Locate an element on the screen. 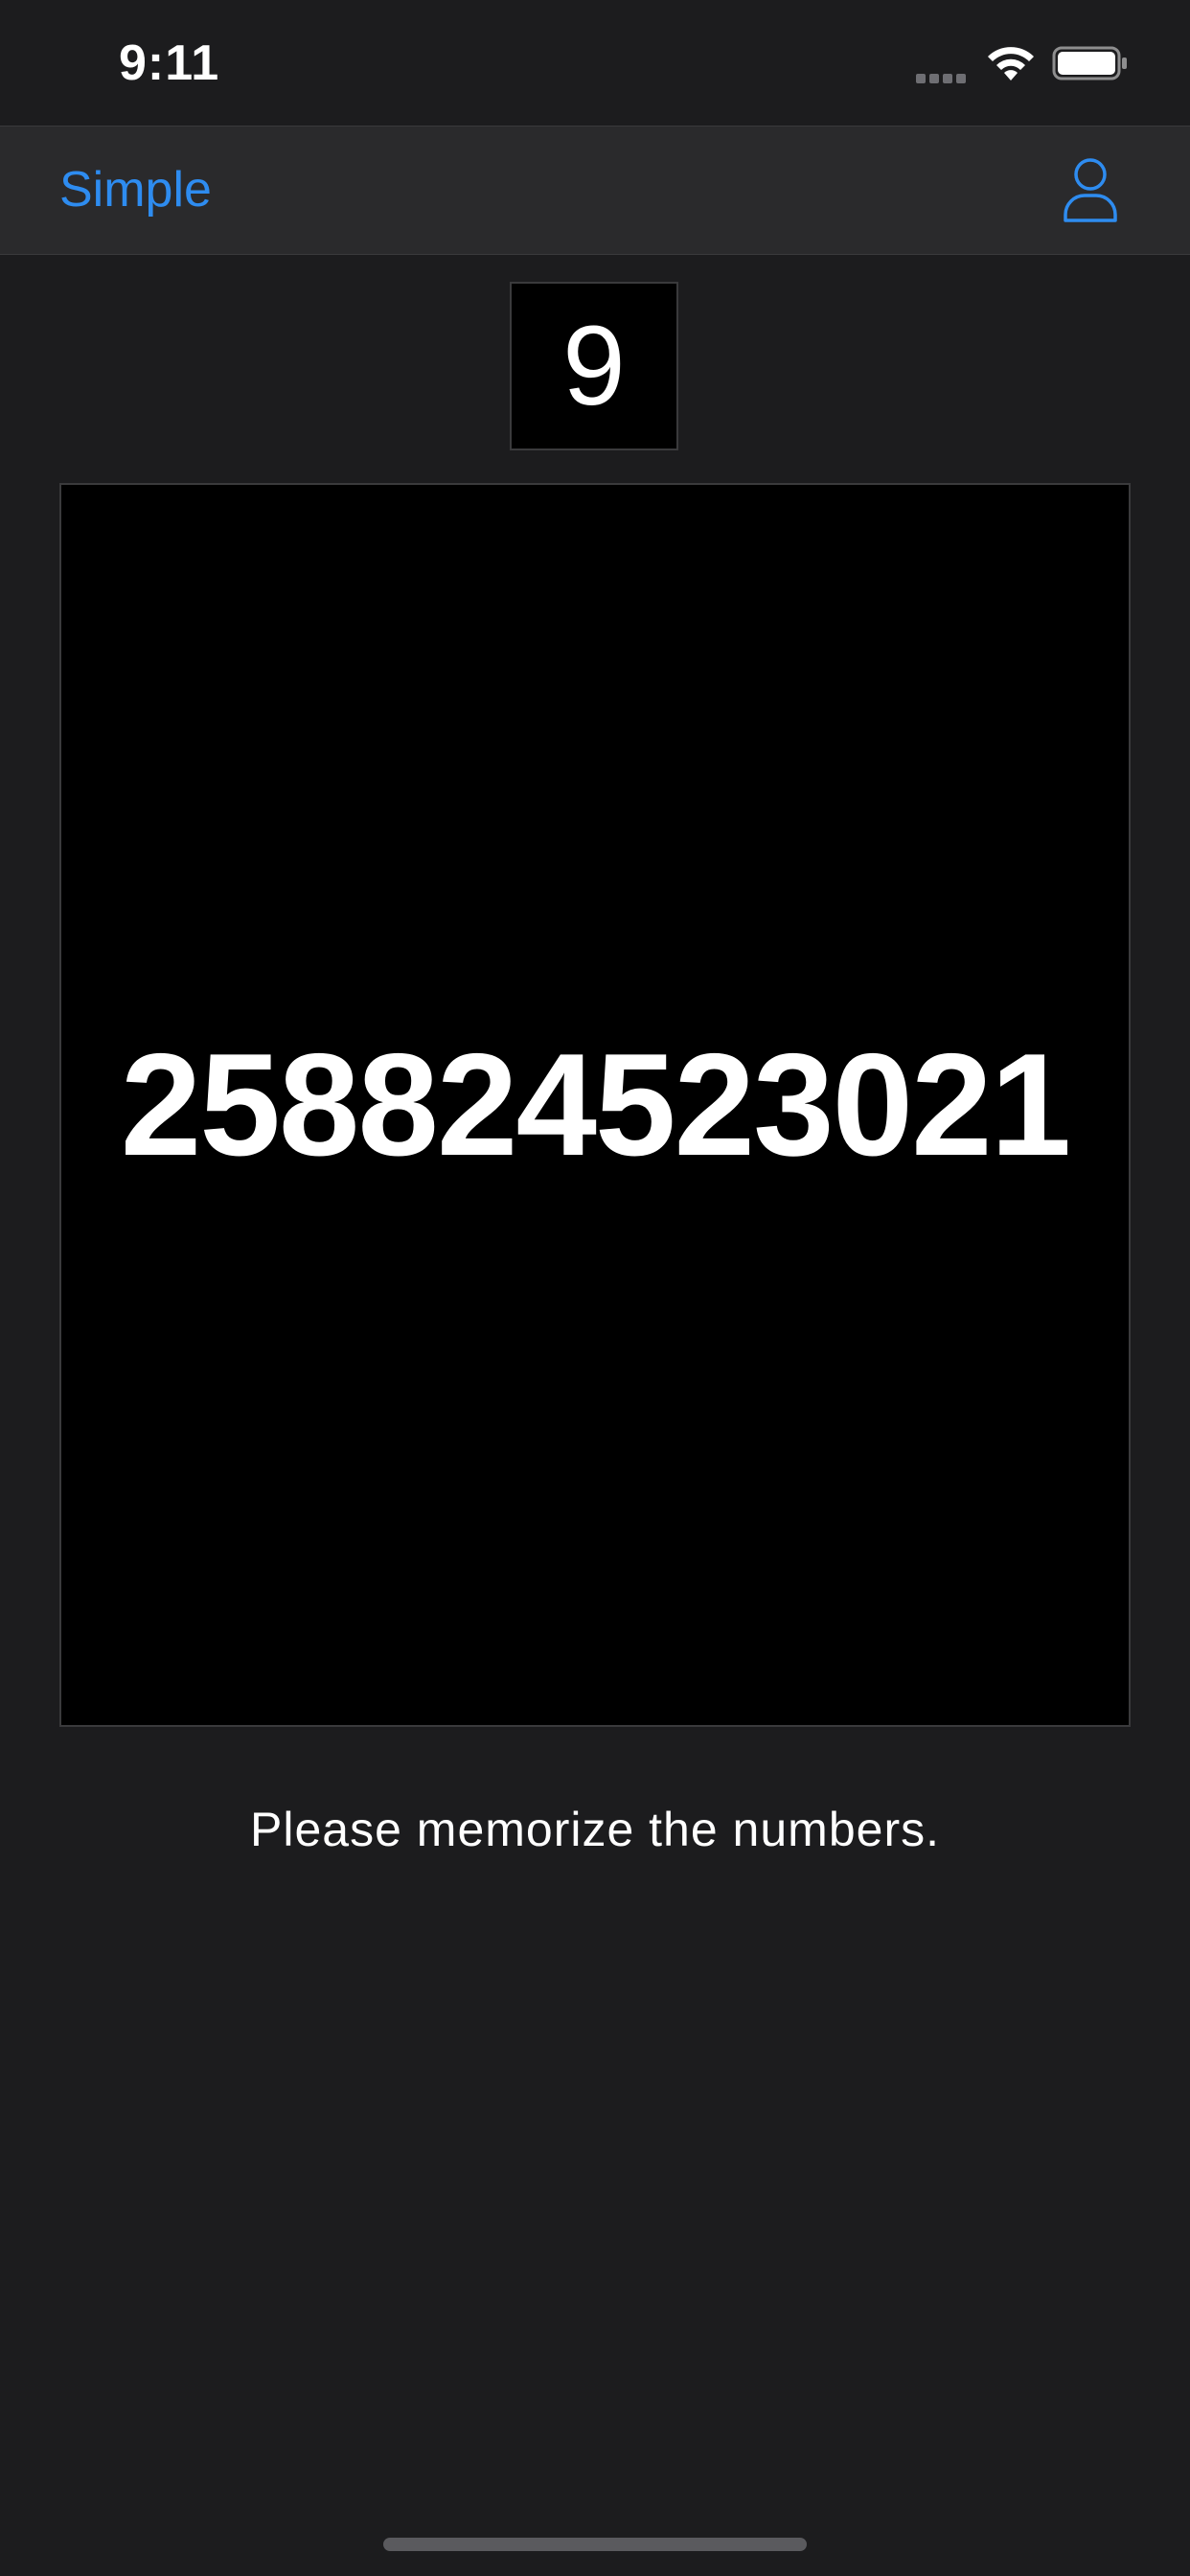 The width and height of the screenshot is (1190, 2576). memorize-number: 258824523021 is located at coordinates (595, 1104).